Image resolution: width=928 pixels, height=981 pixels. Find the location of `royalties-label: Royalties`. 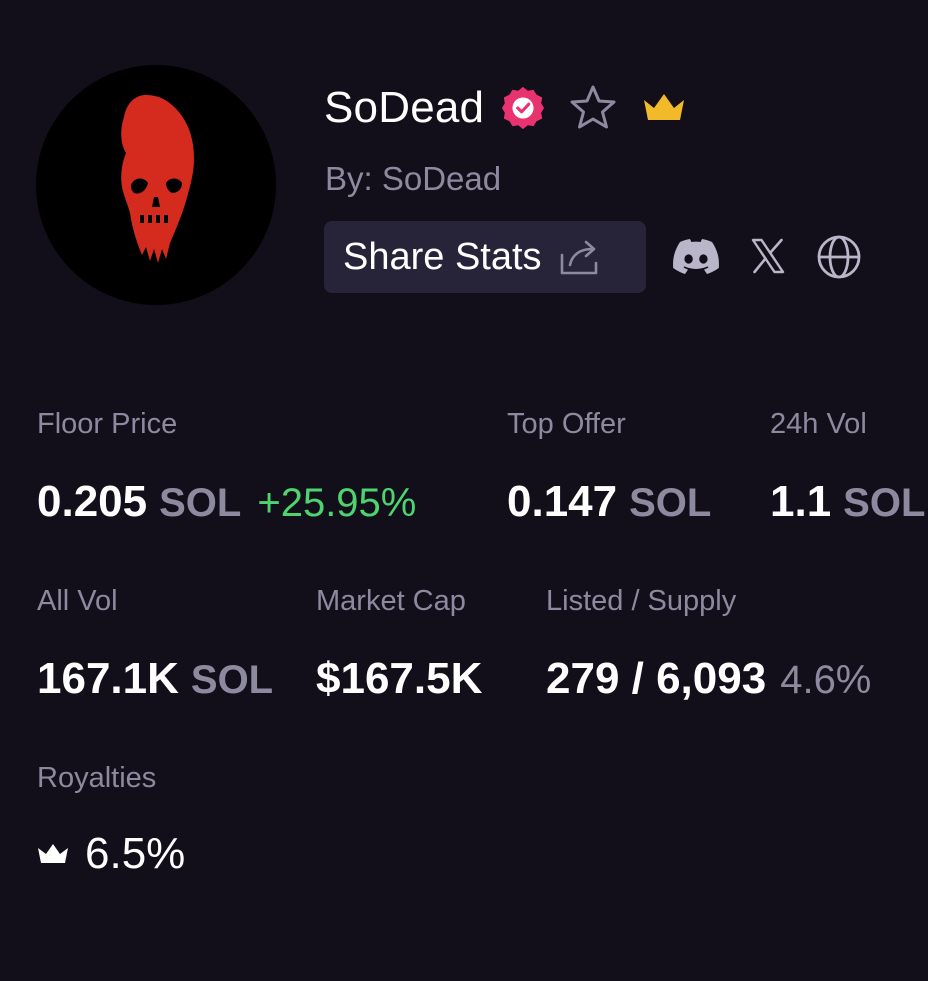

royalties-label: Royalties is located at coordinates (97, 778).